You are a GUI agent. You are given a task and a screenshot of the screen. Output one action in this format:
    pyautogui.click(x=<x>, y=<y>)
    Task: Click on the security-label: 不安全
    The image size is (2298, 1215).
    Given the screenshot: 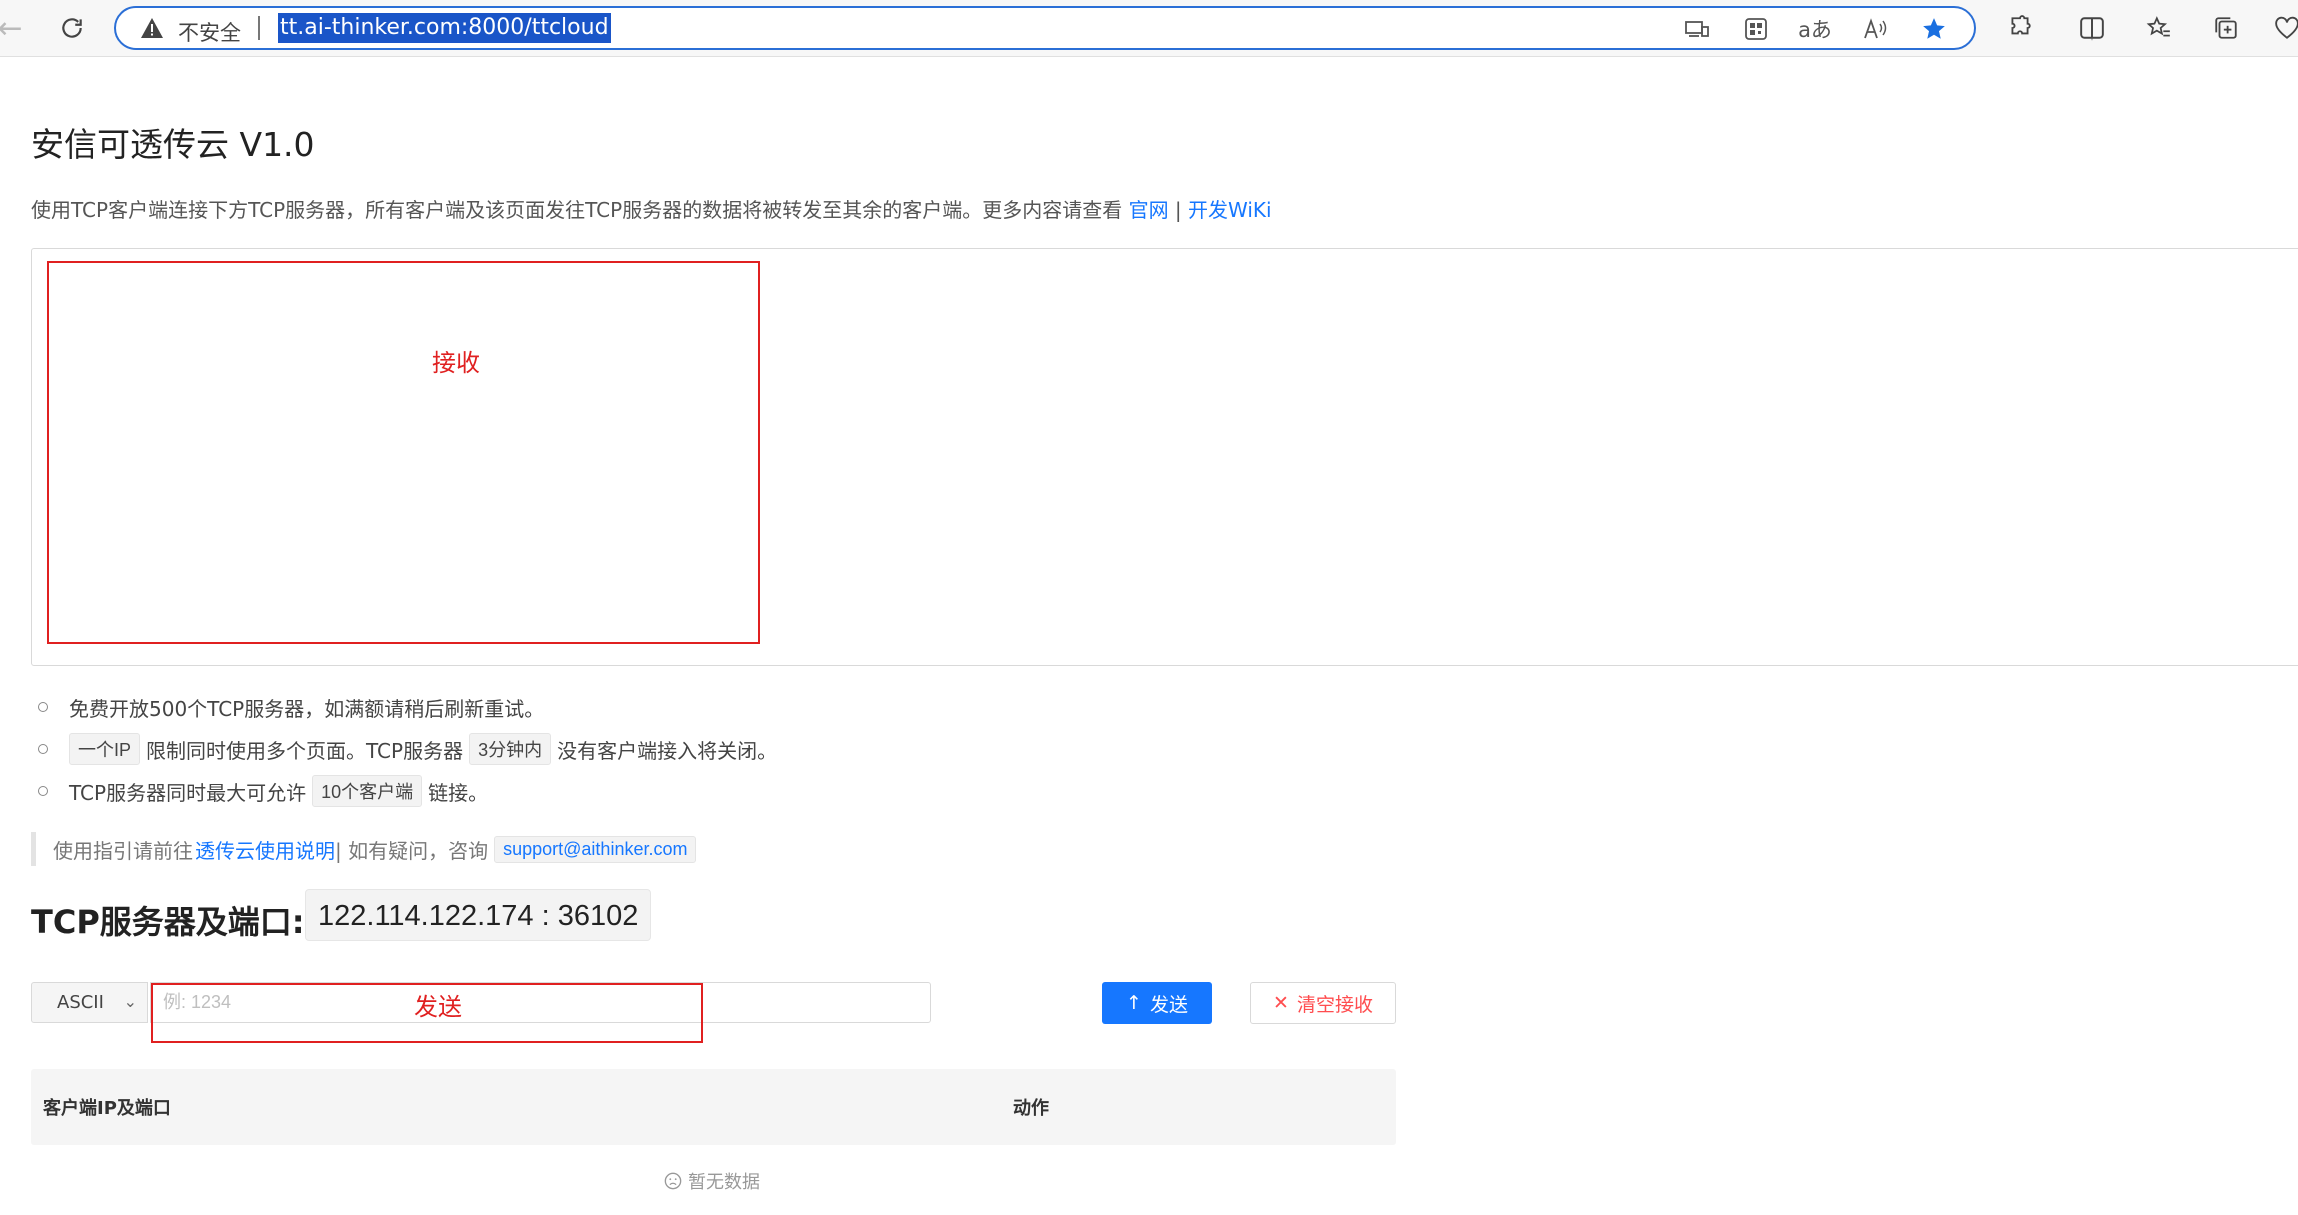 What is the action you would take?
    pyautogui.click(x=209, y=32)
    